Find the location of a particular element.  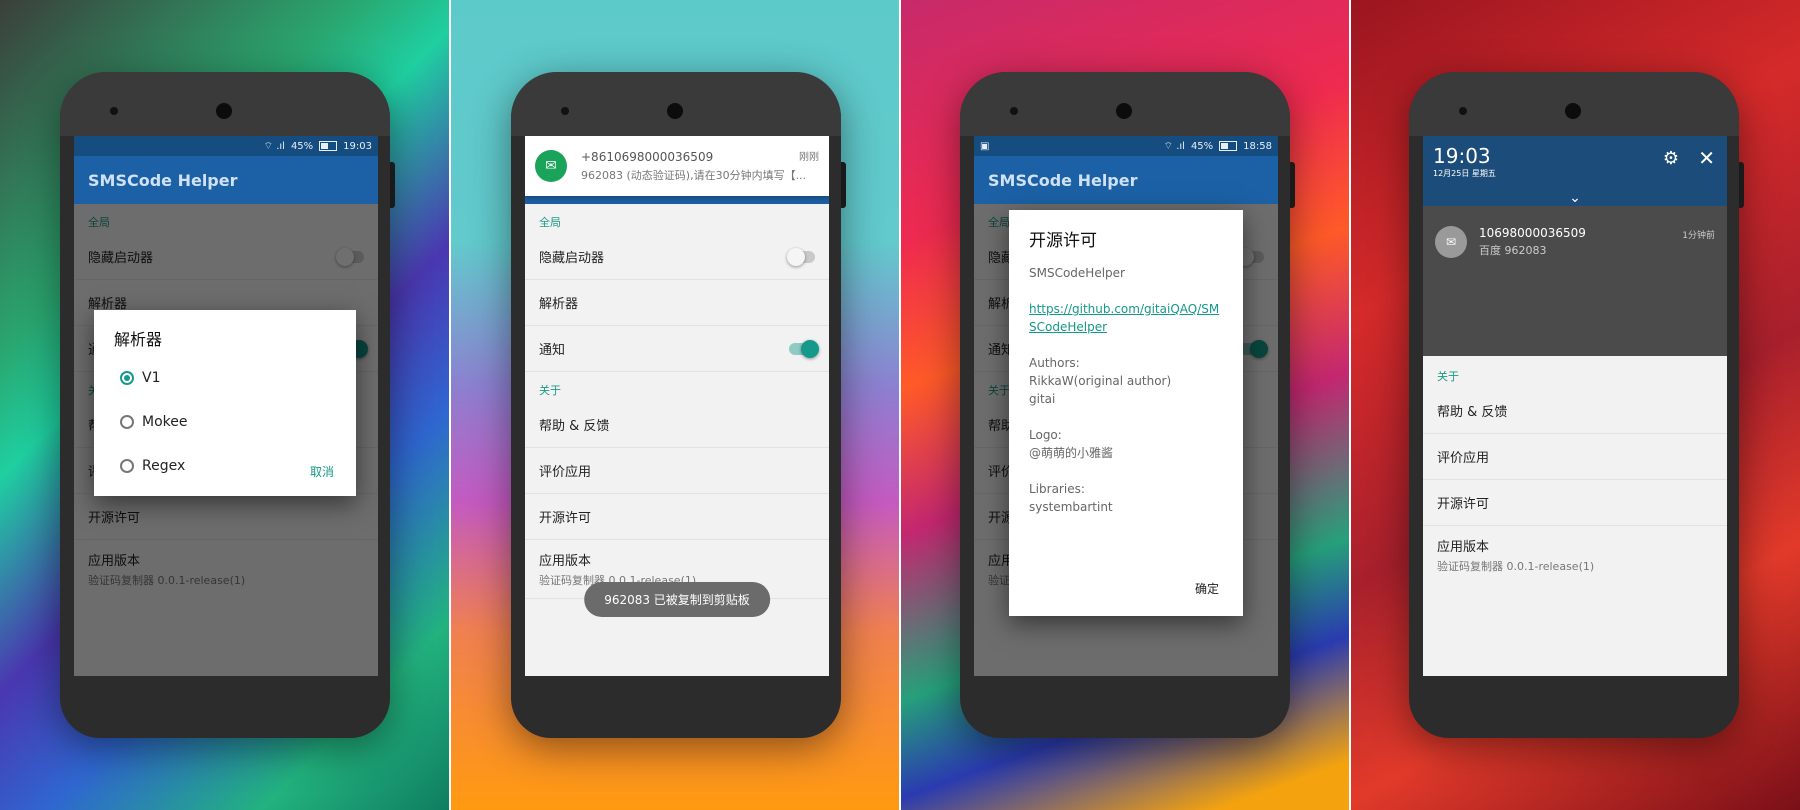

screenshot-icon: ▣ is located at coordinates (985, 146).